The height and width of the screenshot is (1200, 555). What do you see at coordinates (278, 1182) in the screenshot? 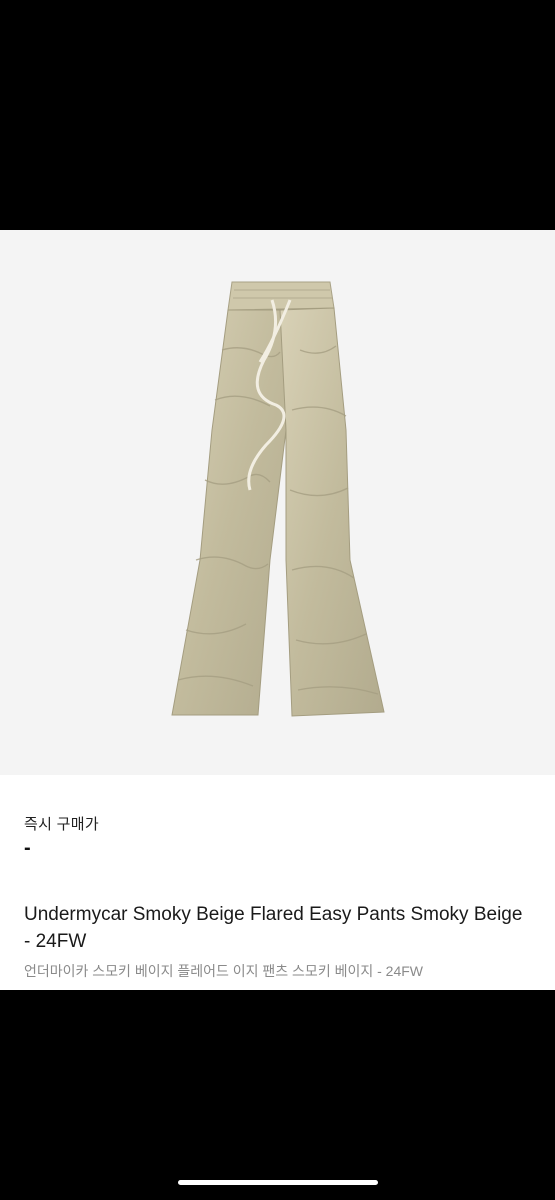
I see `home-indicator` at bounding box center [278, 1182].